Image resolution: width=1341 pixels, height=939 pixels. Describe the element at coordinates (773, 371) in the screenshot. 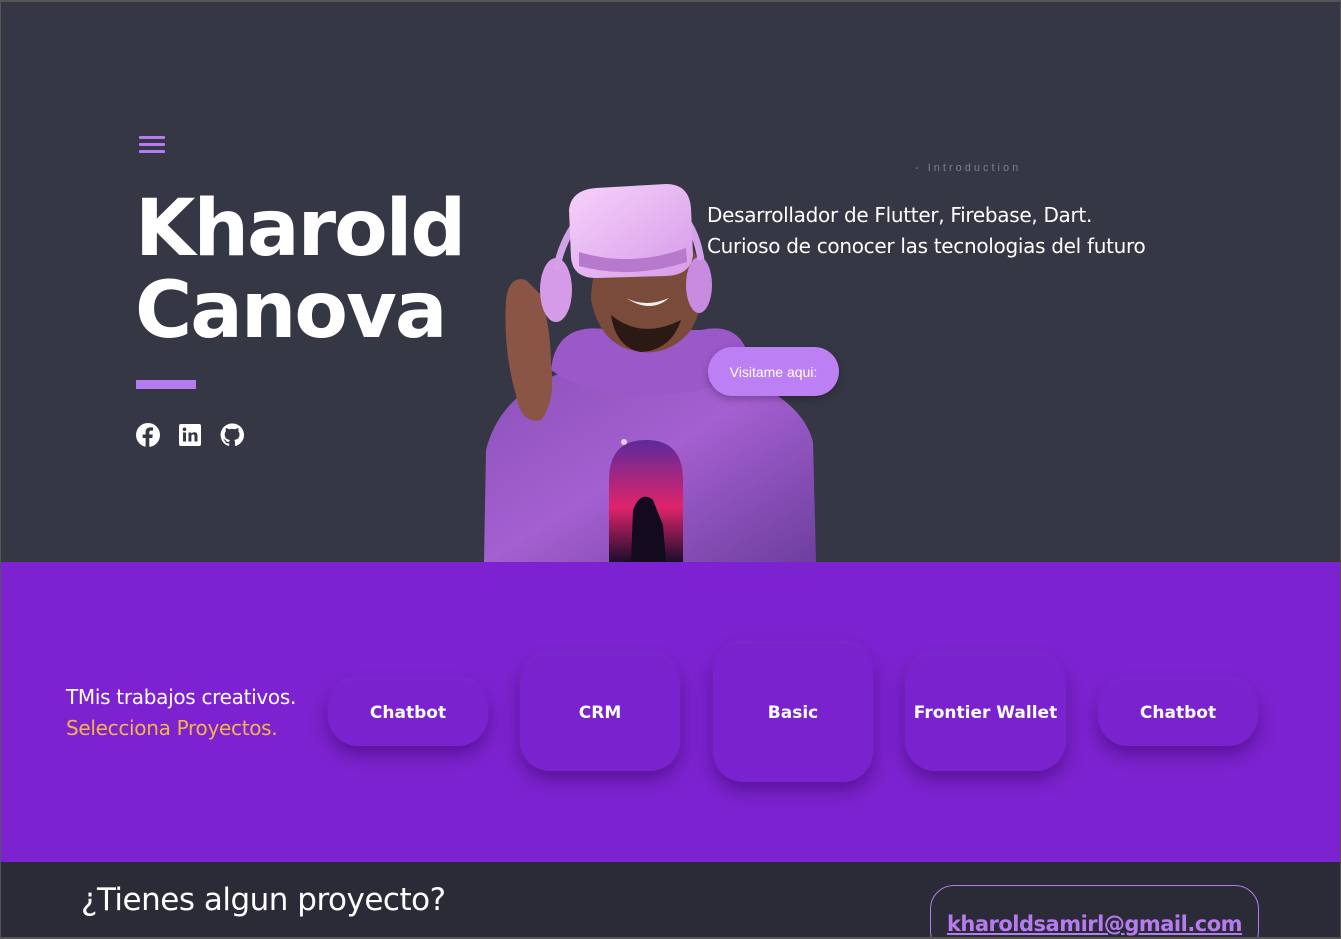

I see `visit-button: Visitame aqui:` at that location.